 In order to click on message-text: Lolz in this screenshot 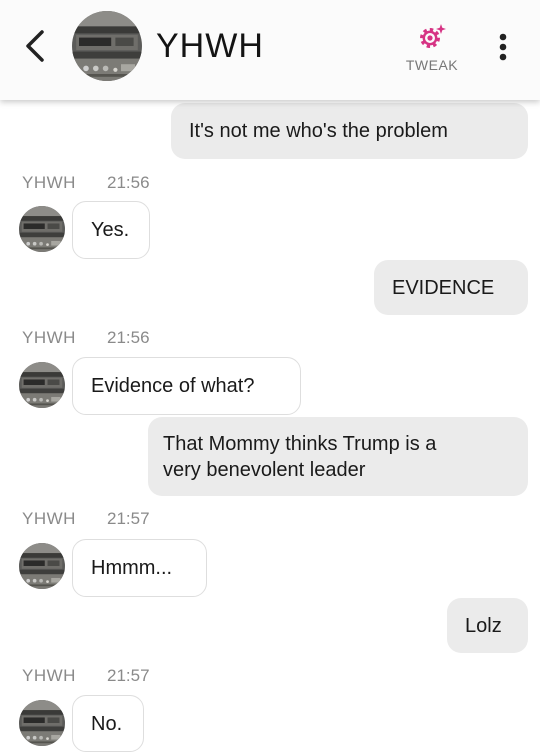, I will do `click(483, 625)`.